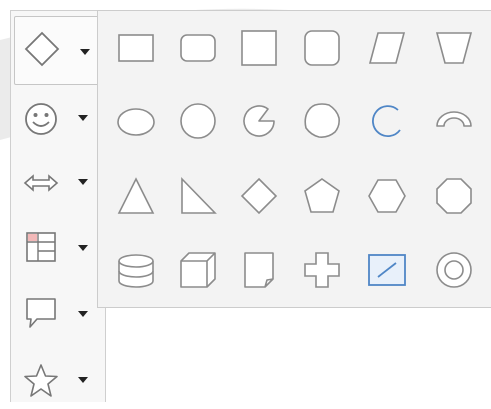 The height and width of the screenshot is (409, 491). I want to click on octagon-icon, so click(454, 196).